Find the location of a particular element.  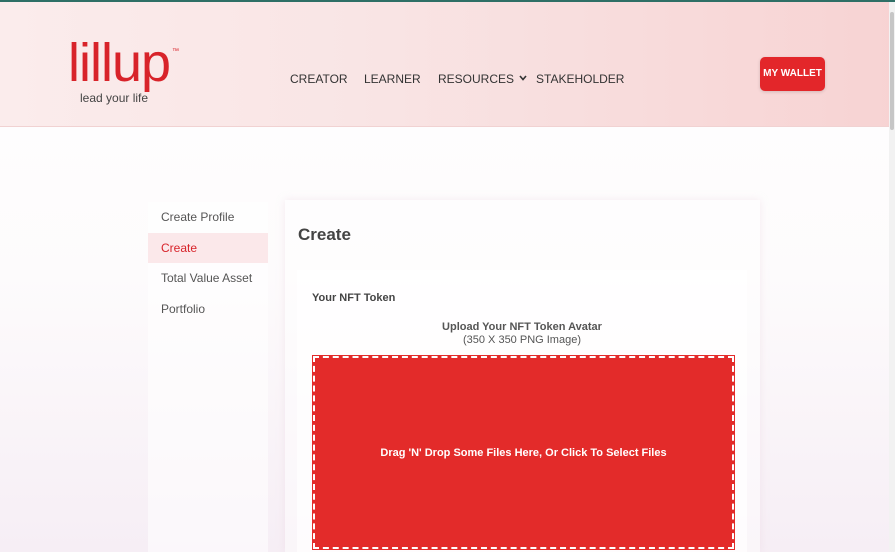

nav-learner: LEARNER is located at coordinates (392, 79).